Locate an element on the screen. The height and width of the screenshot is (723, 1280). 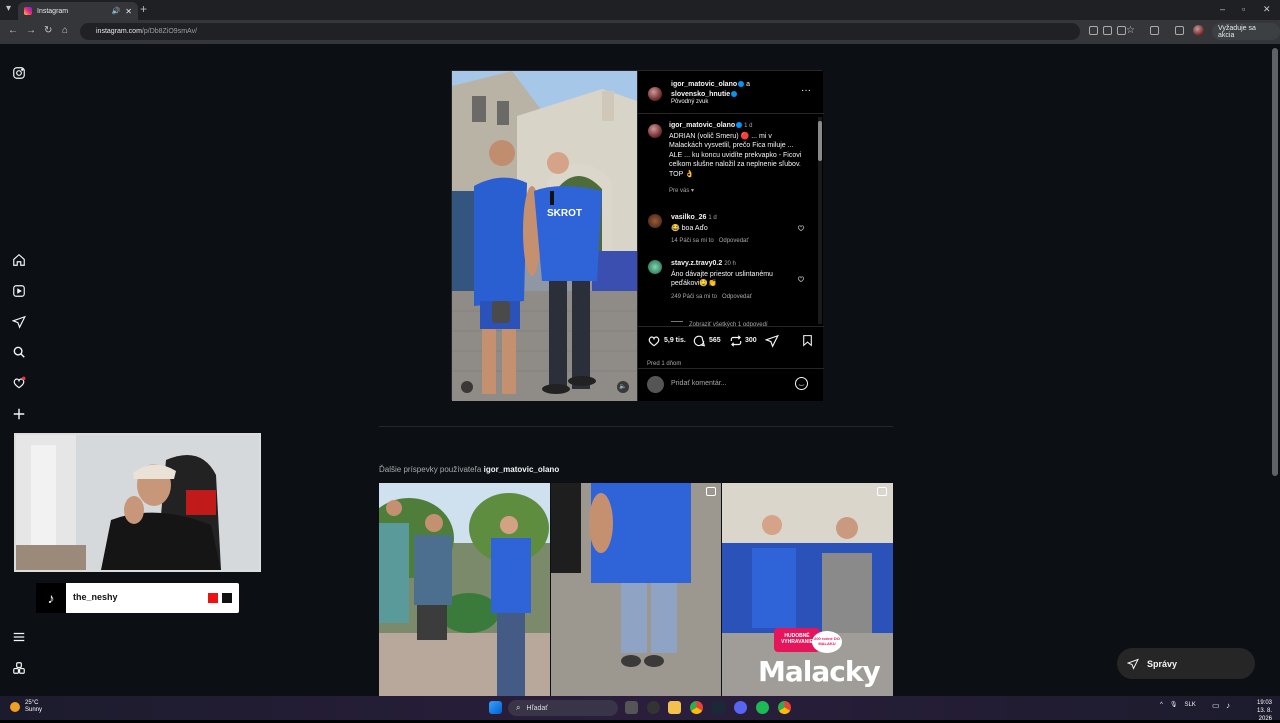
author-avatar is located at coordinates (655, 94).